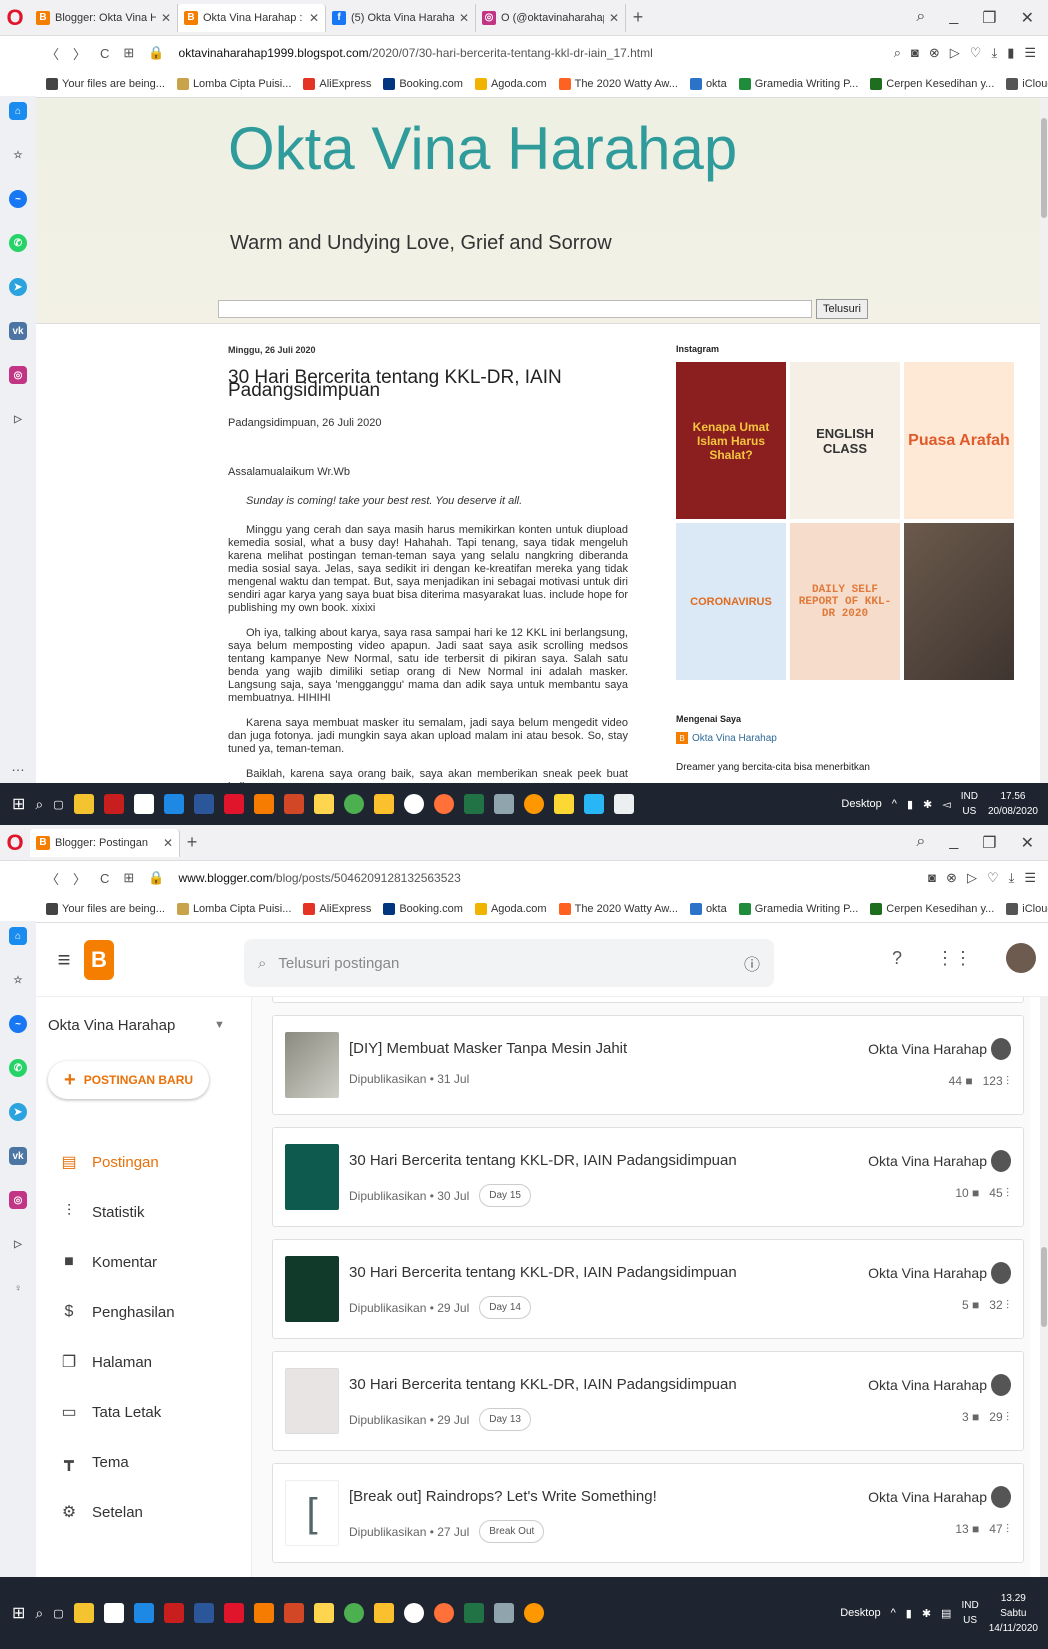  Describe the element at coordinates (959, 601) in the screenshot. I see `instagram-photo` at that location.